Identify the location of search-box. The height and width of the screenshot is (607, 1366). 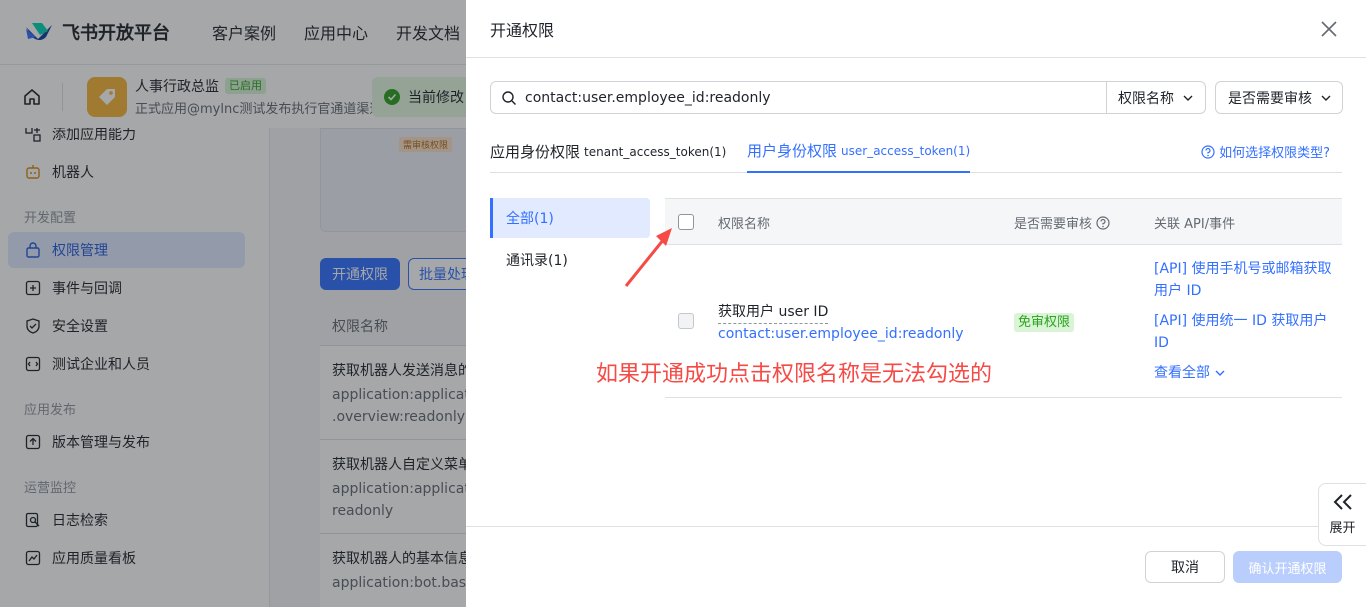
(798, 97).